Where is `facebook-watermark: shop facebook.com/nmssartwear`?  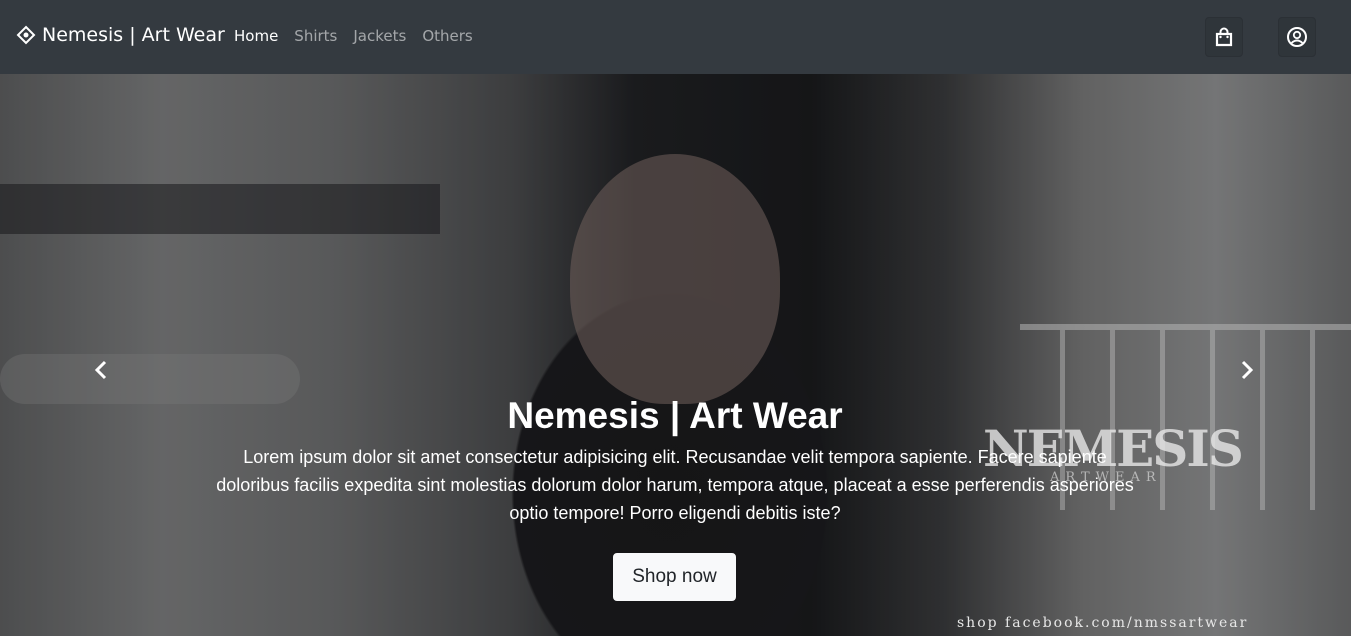
facebook-watermark: shop facebook.com/nmssartwear is located at coordinates (1103, 623).